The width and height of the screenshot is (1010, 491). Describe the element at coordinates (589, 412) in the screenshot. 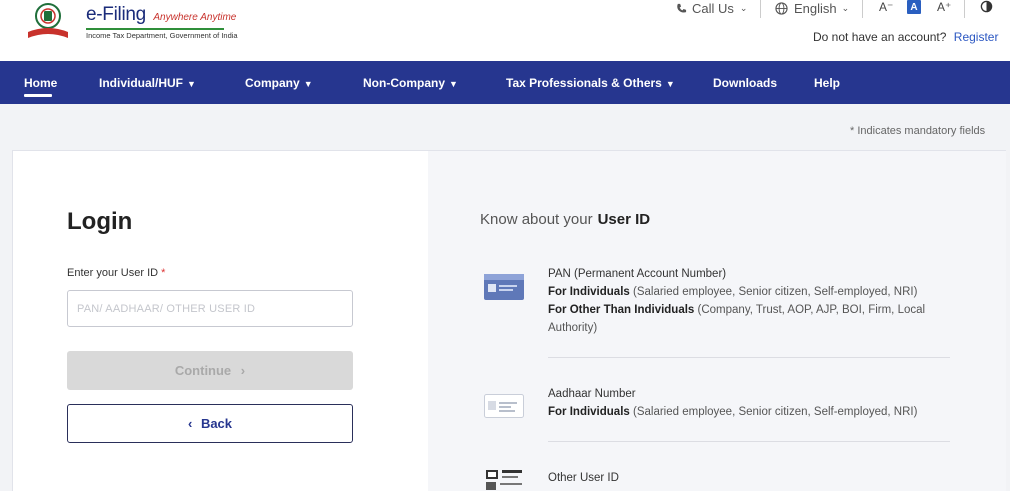

I see `aadhaar-individuals-bold: For Individuals` at that location.